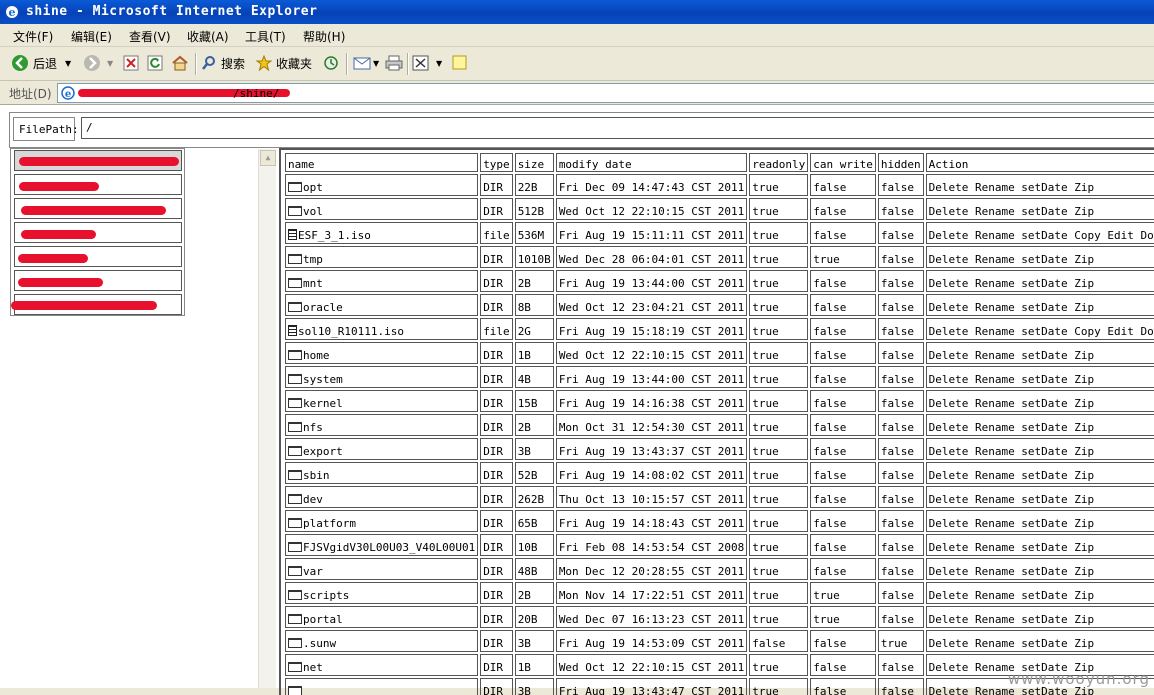 This screenshot has width=1154, height=695. What do you see at coordinates (180, 63) in the screenshot?
I see `home-button` at bounding box center [180, 63].